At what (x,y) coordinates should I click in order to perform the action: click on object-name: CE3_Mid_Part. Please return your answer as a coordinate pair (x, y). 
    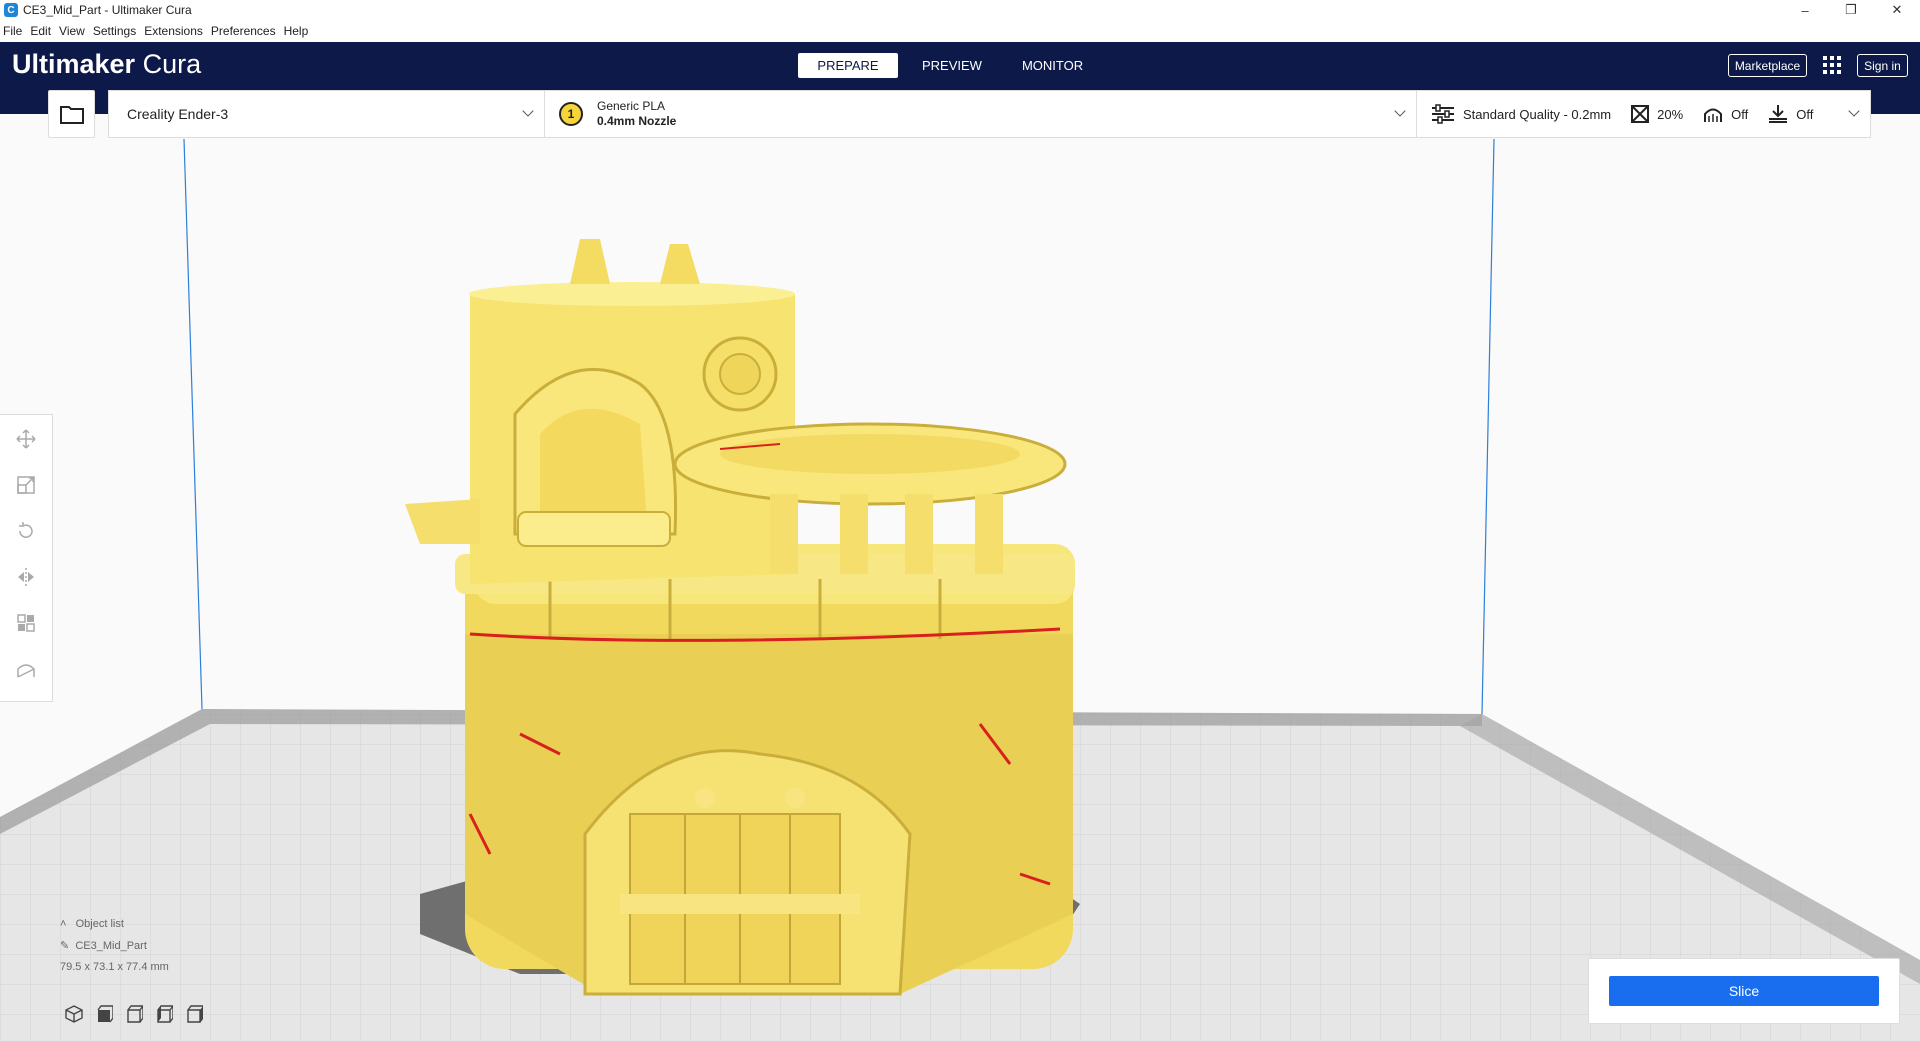
    Looking at the image, I should click on (111, 946).